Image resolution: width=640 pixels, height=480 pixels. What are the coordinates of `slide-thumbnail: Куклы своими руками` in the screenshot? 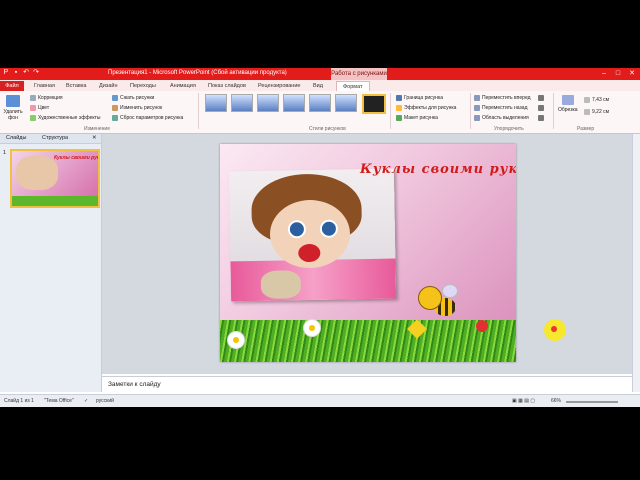 It's located at (55, 178).